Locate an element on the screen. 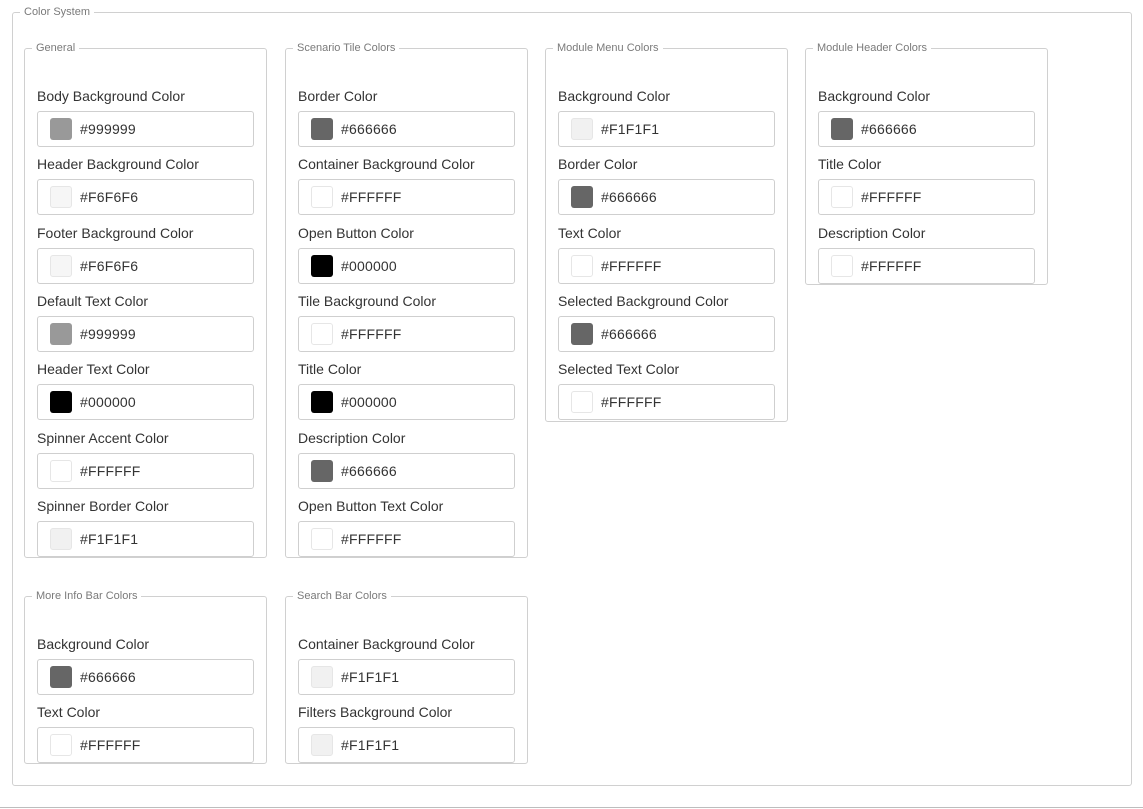 Image resolution: width=1143 pixels, height=809 pixels. color-field: Open Button Text Color #FFFFFF is located at coordinates (406, 527).